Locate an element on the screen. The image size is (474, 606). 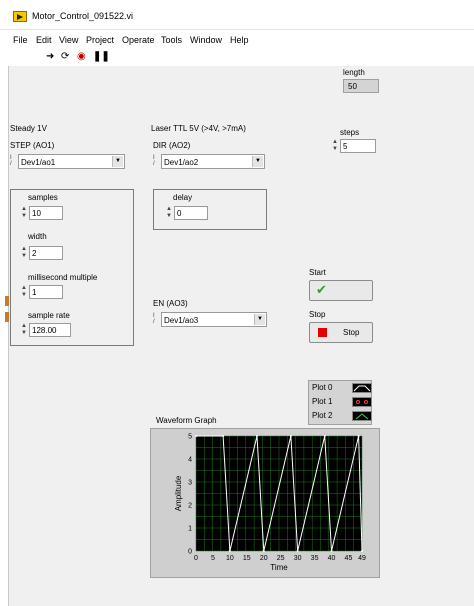
step-channel-value: Dev1/ao1 ▼ is located at coordinates (71, 161).